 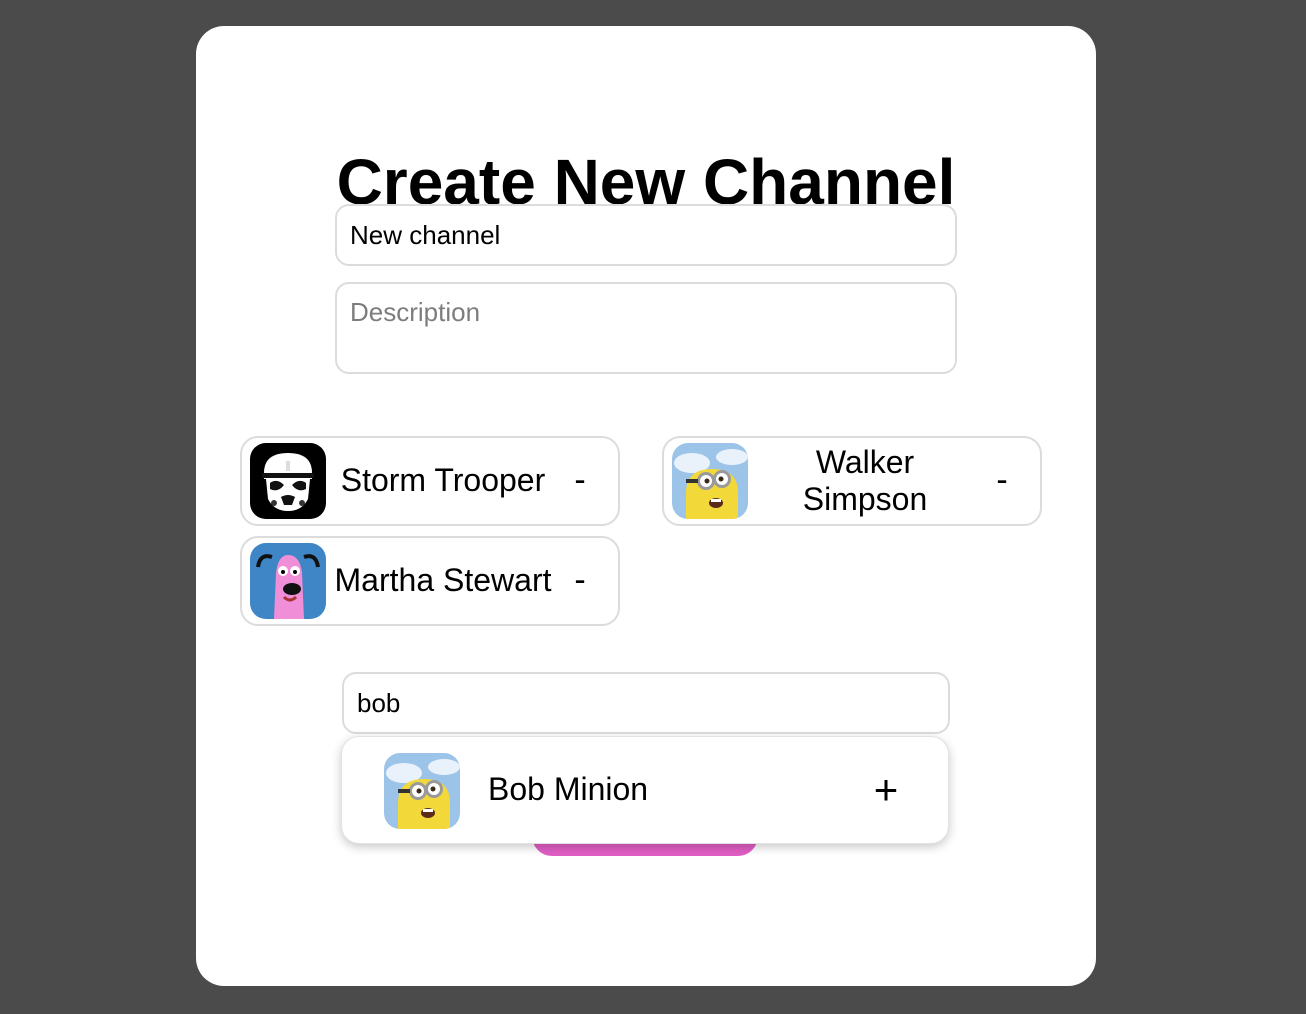 What do you see at coordinates (288, 481) in the screenshot?
I see `stormtrooper-avatar-icon` at bounding box center [288, 481].